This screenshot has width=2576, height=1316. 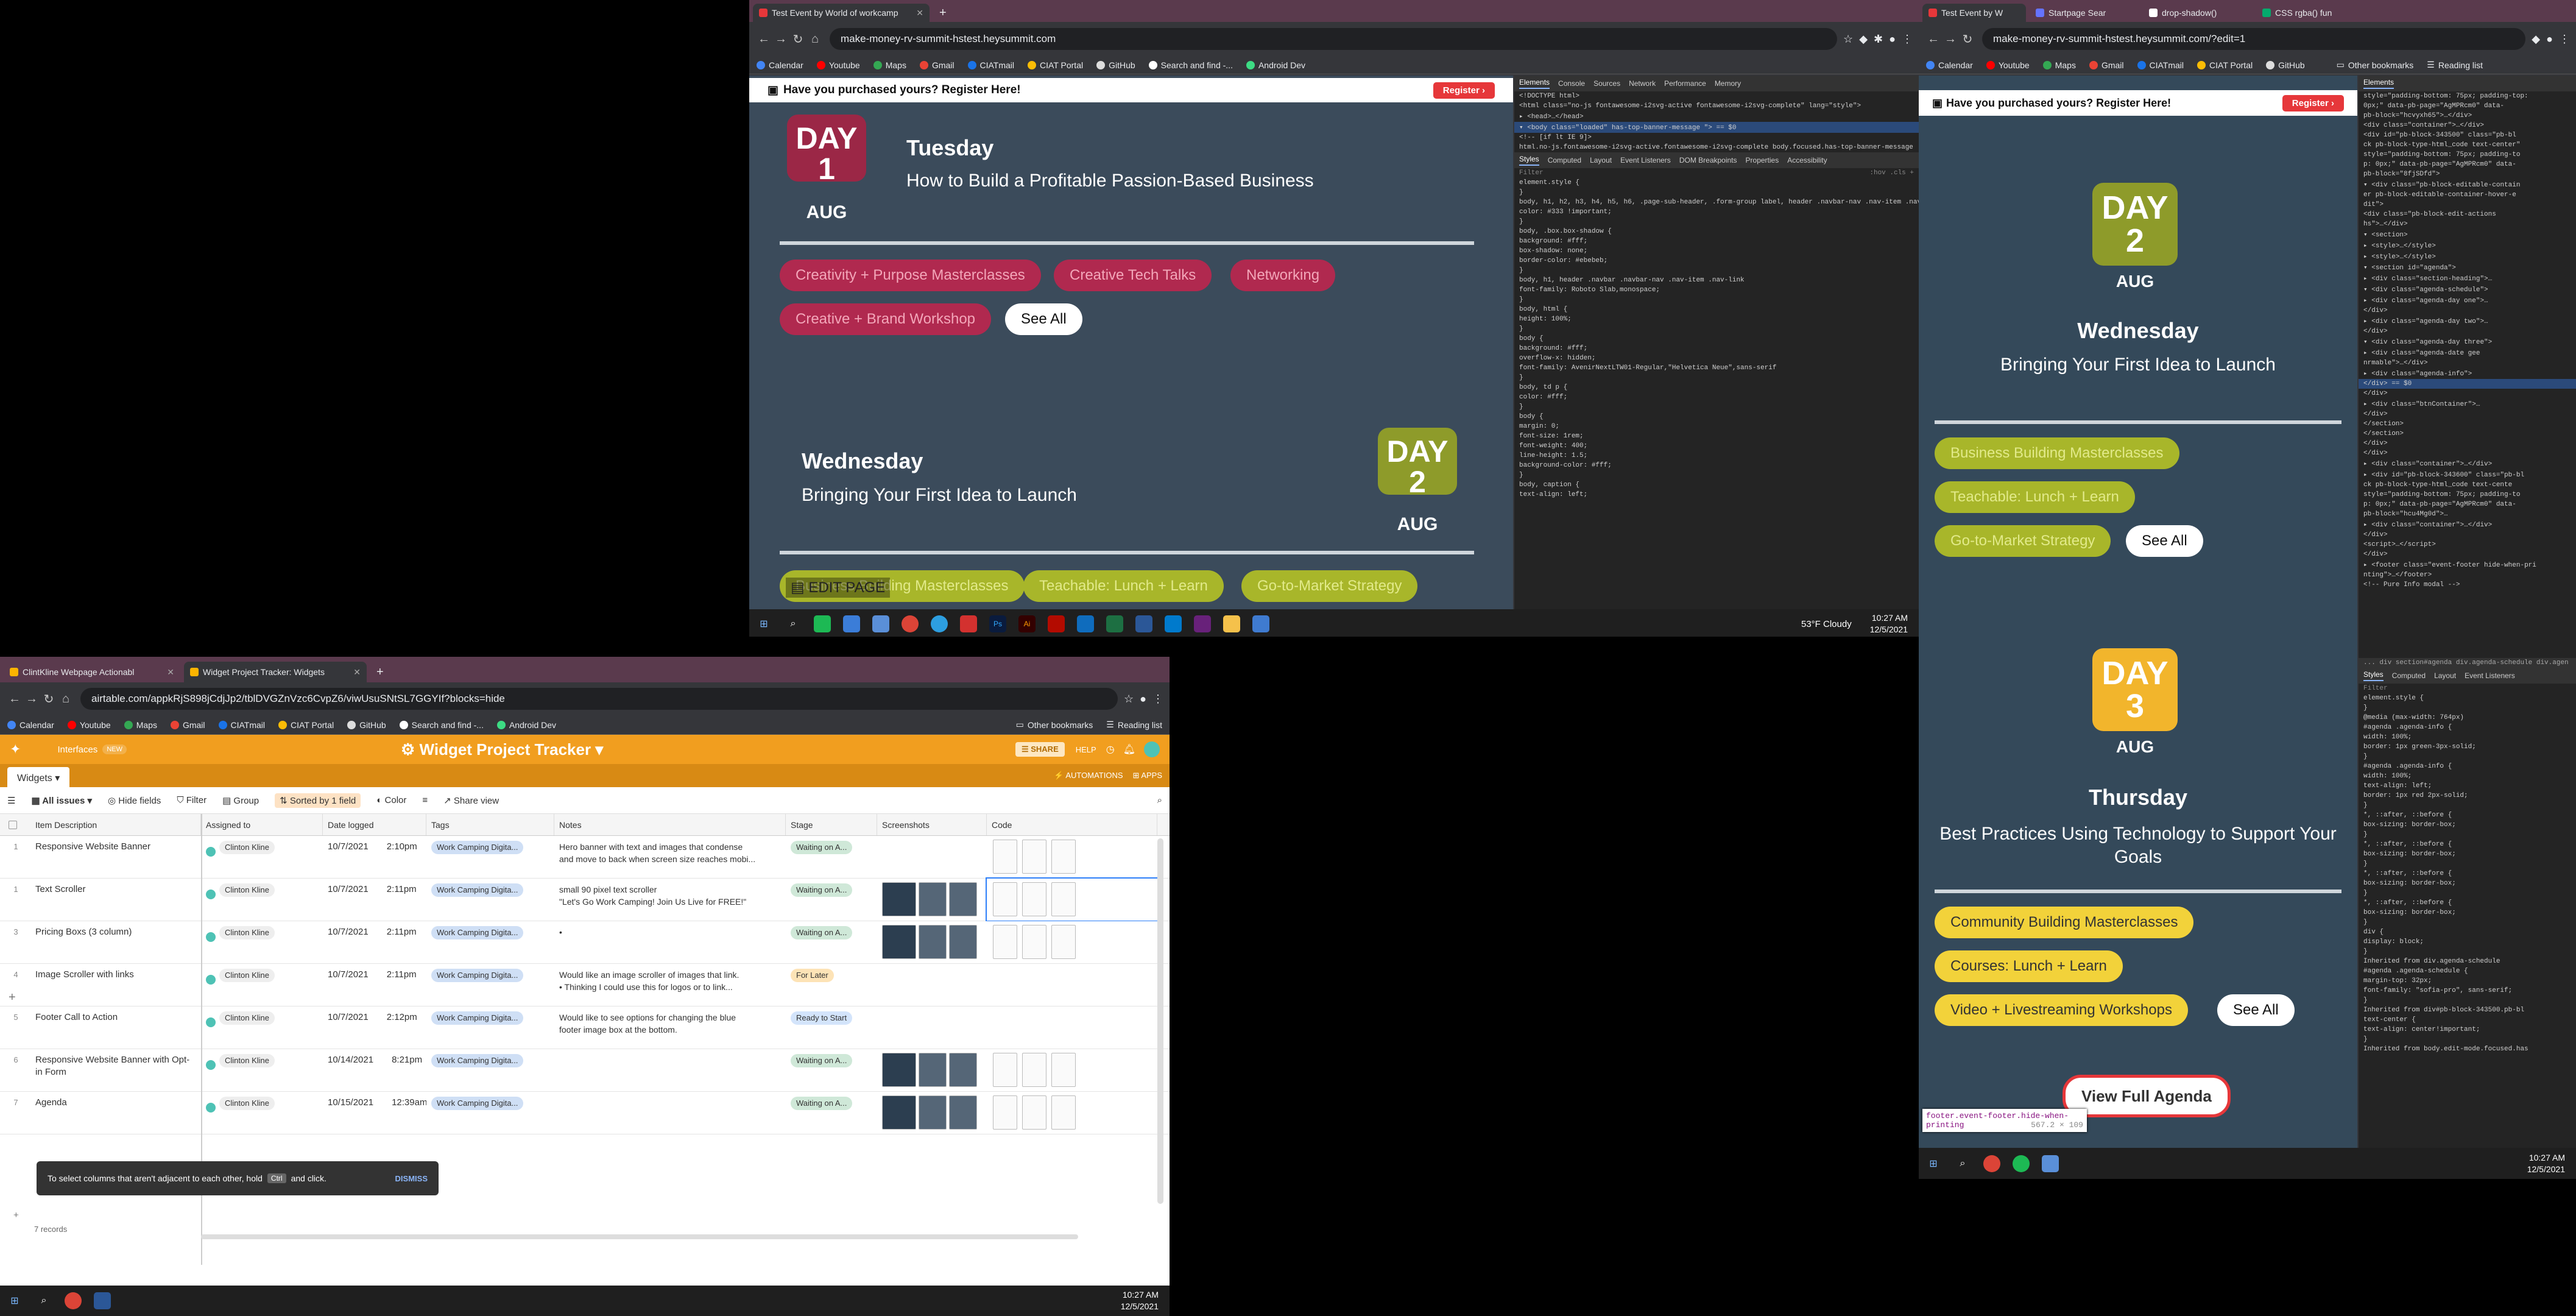 What do you see at coordinates (1716, 358) in the screenshot?
I see `code-line: overflow-x: hidden;` at bounding box center [1716, 358].